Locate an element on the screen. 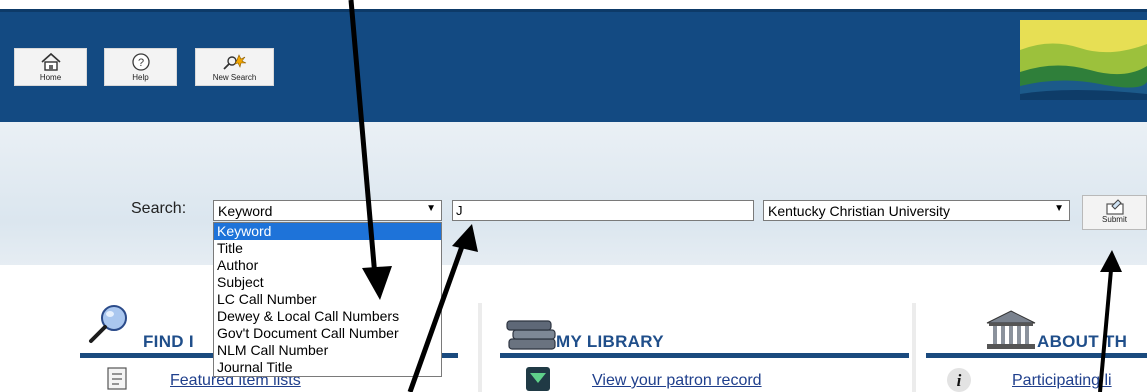  submit-button-label: Submit is located at coordinates (1114, 219).